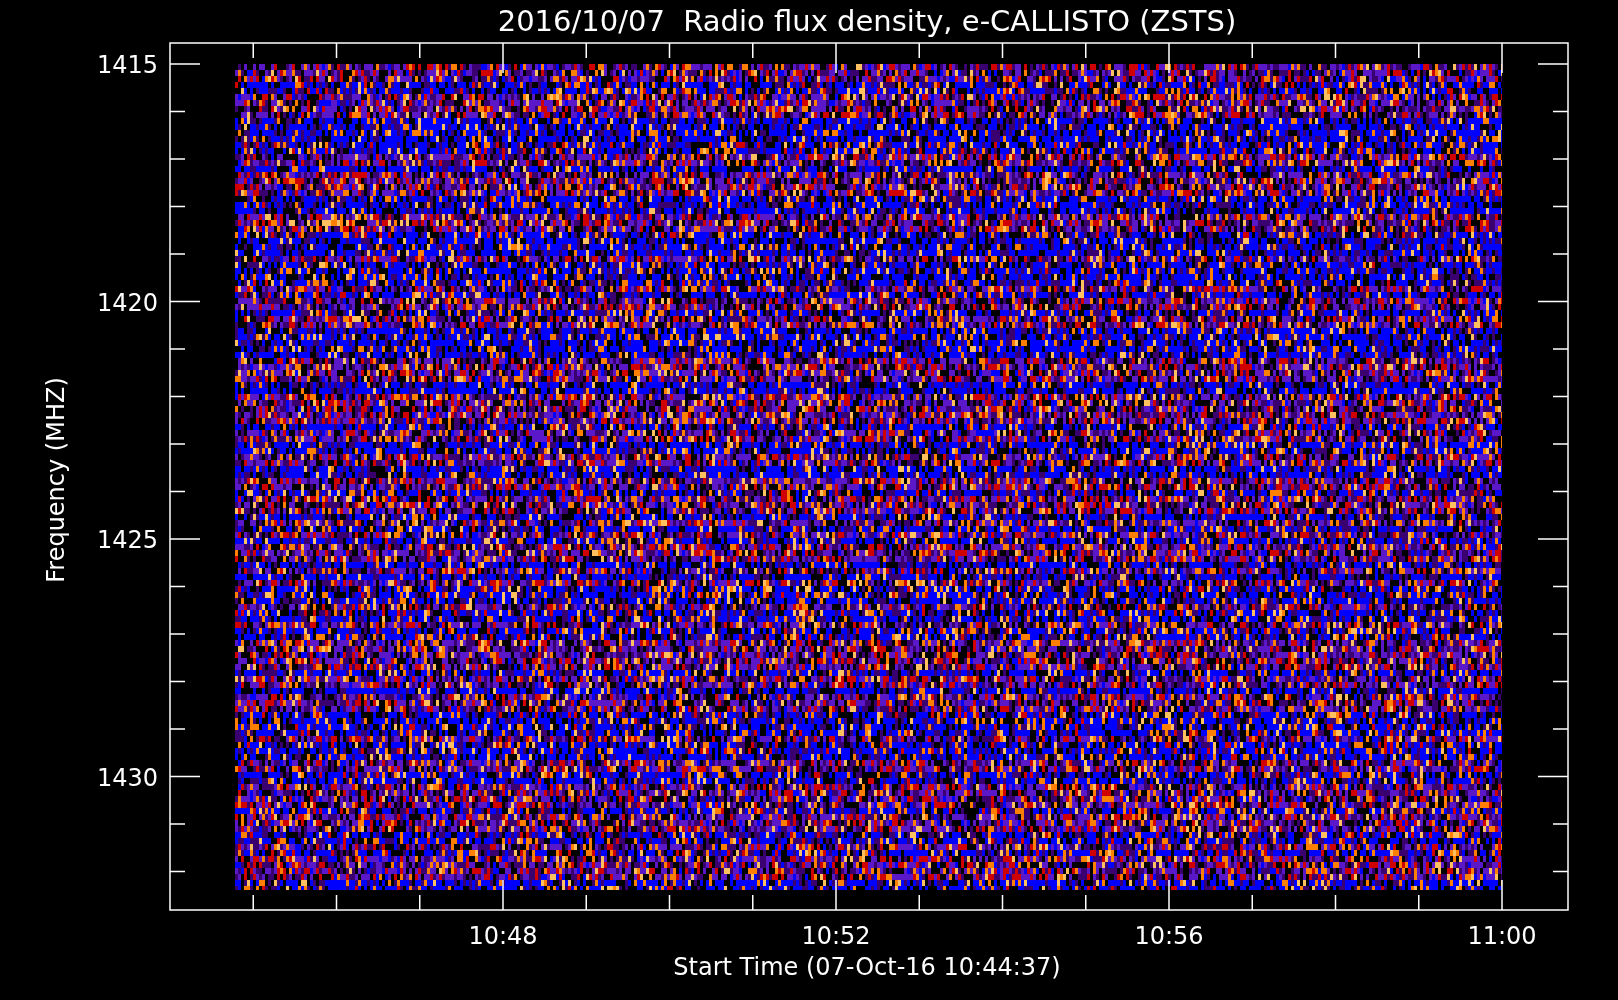  I want to click on x-tick-label: 11:00, so click(1502, 936).